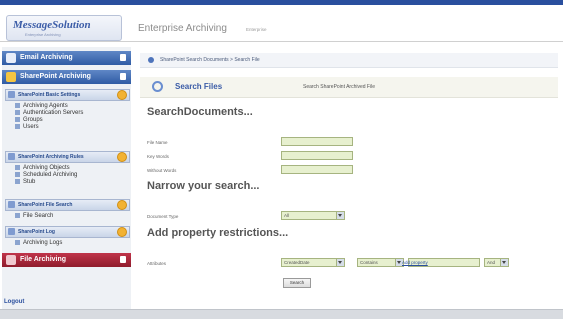 This screenshot has height=319, width=563. I want to click on sidebar-item-archiving-objects: Archiving Objects, so click(42, 168).